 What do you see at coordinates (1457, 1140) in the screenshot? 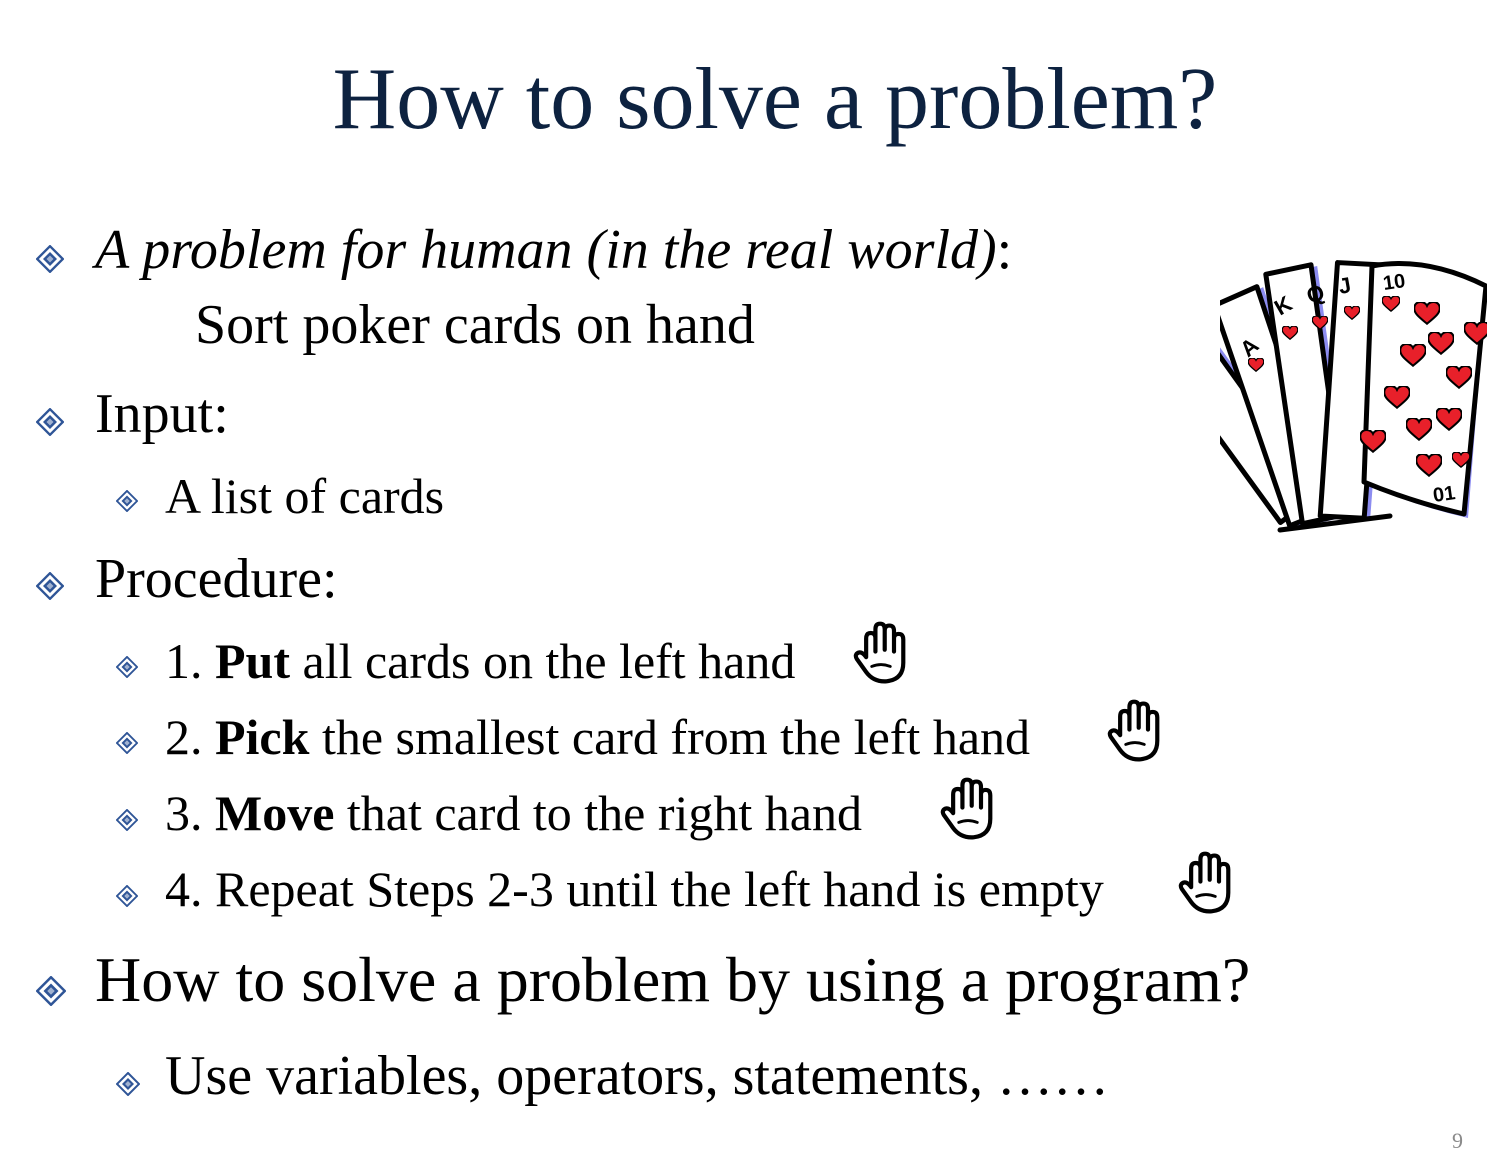
I see `page-number: 9` at bounding box center [1457, 1140].